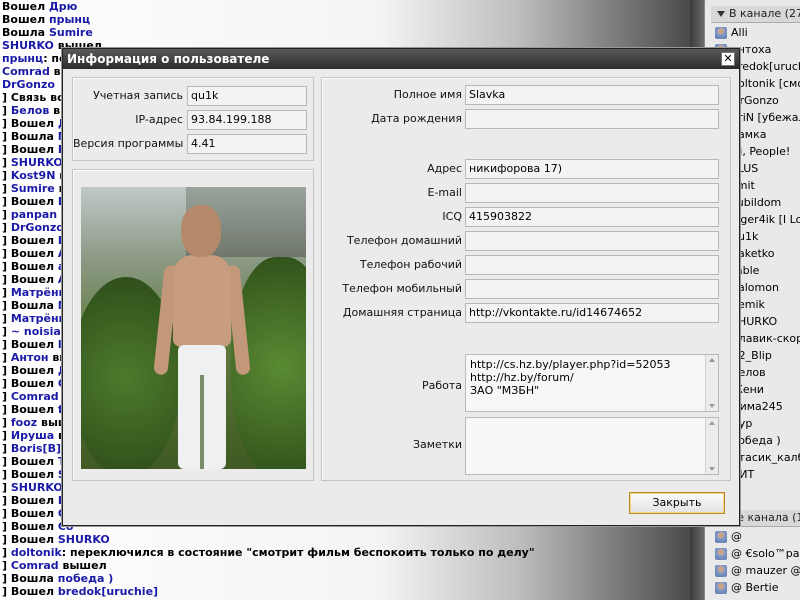 The image size is (800, 600). What do you see at coordinates (728, 59) in the screenshot?
I see `close-icon: ✕` at bounding box center [728, 59].